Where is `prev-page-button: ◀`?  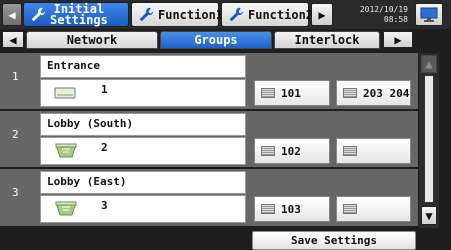
prev-page-button: ◀ is located at coordinates (12, 14).